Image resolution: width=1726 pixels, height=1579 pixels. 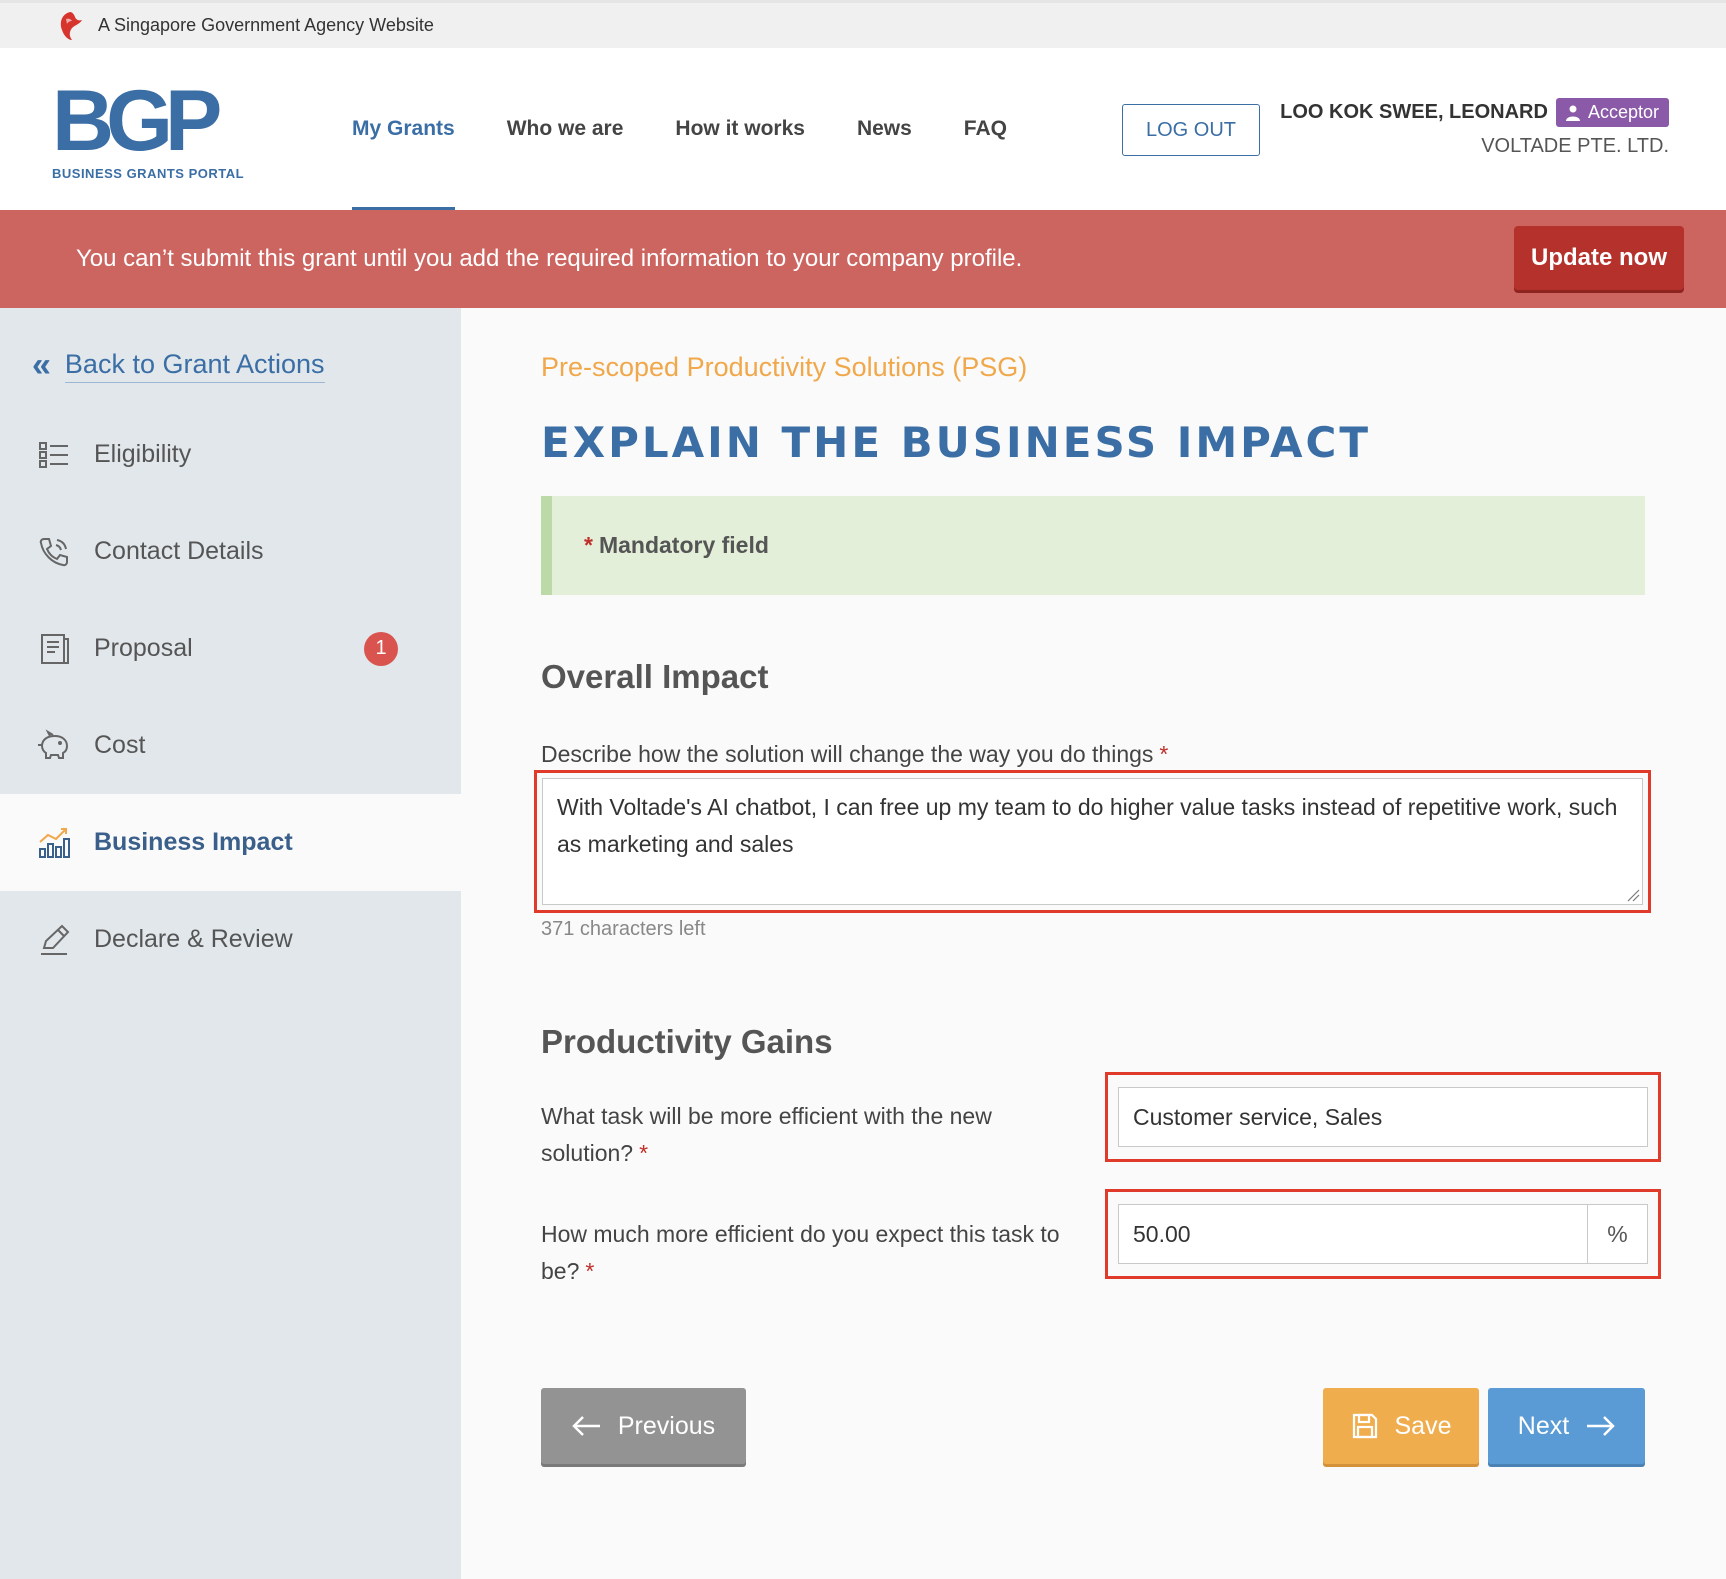 I want to click on piggy-bank-icon, so click(x=53, y=743).